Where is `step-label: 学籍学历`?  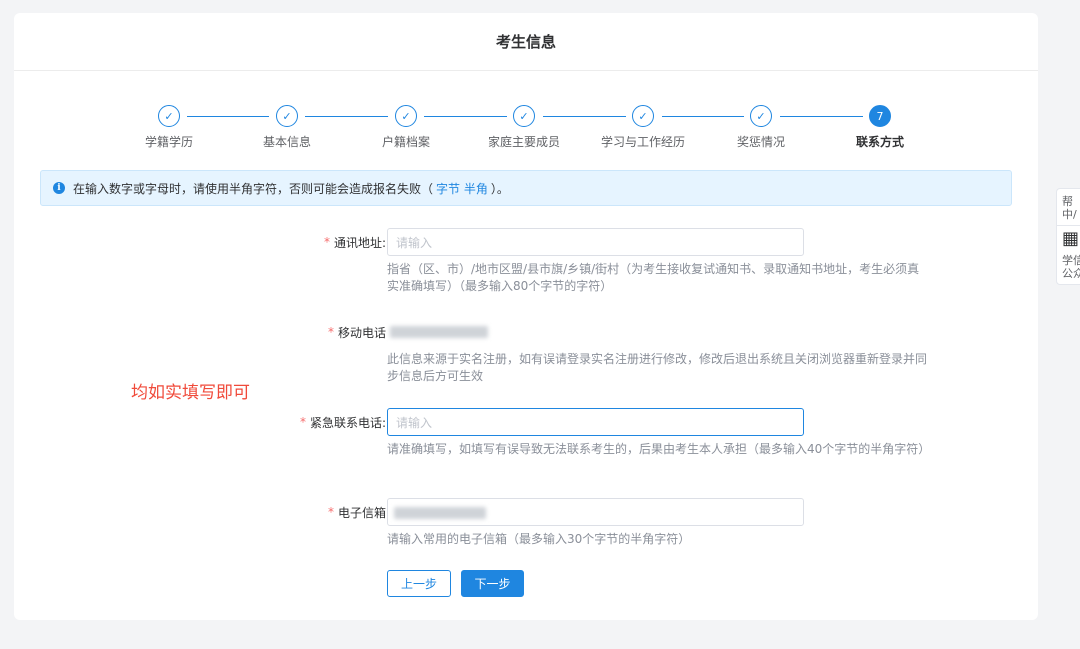
step-label: 学籍学历 is located at coordinates (168, 142).